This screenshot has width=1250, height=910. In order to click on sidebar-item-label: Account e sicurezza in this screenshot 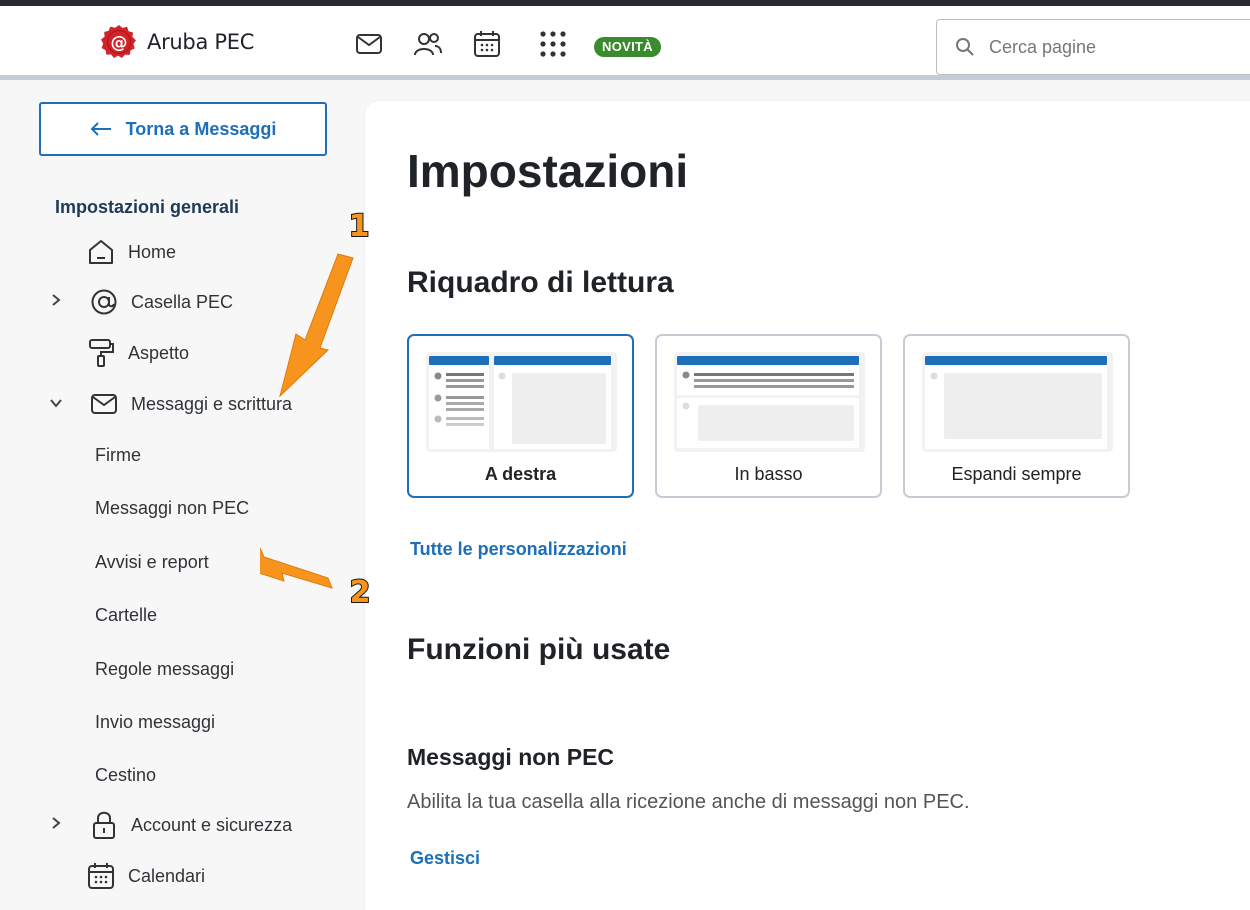, I will do `click(212, 824)`.